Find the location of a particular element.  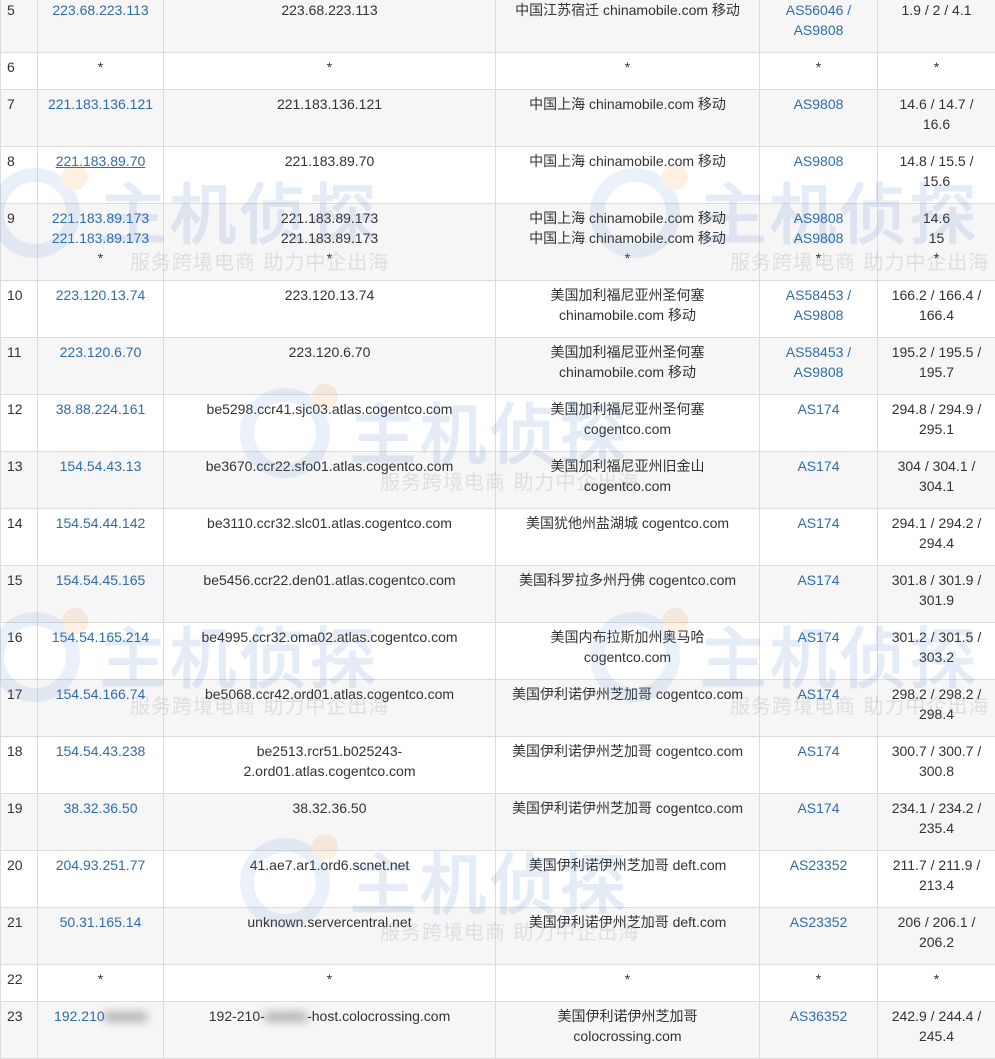

hop-number-cell: 5 is located at coordinates (19, 26).